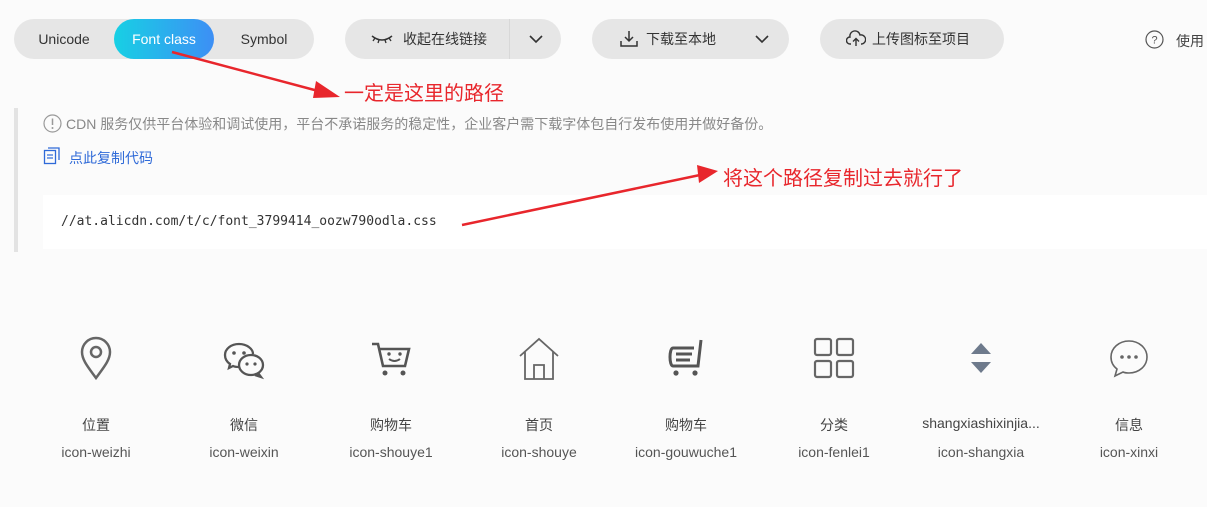 The height and width of the screenshot is (507, 1207). I want to click on shopping-cart-icon, so click(391, 359).